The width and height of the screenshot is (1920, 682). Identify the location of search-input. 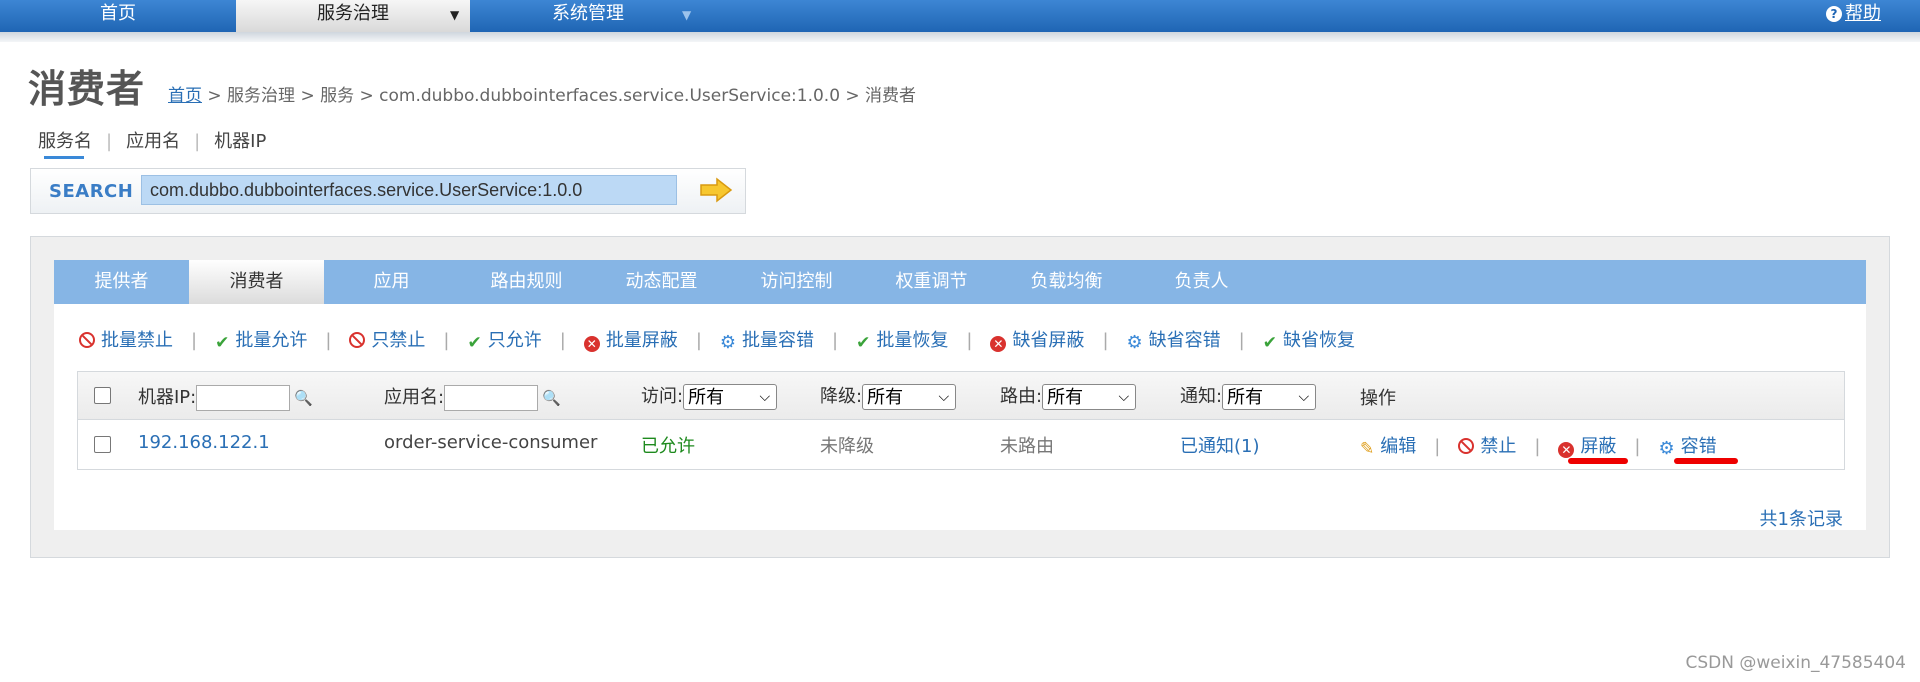
(409, 190).